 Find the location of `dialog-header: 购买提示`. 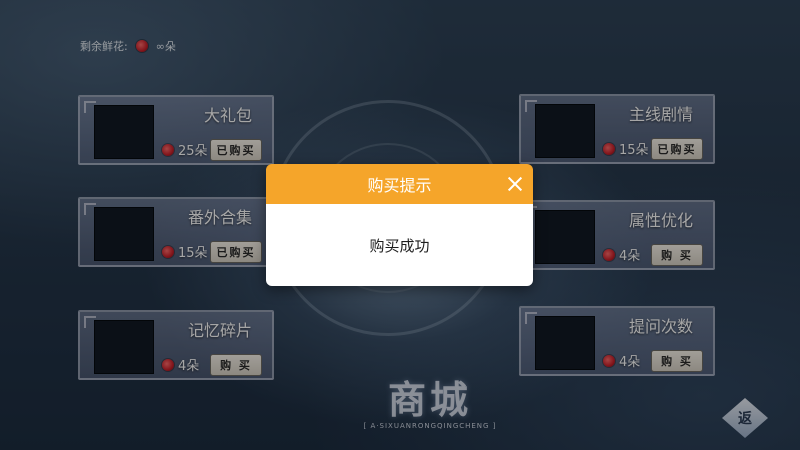

dialog-header: 购买提示 is located at coordinates (399, 184).